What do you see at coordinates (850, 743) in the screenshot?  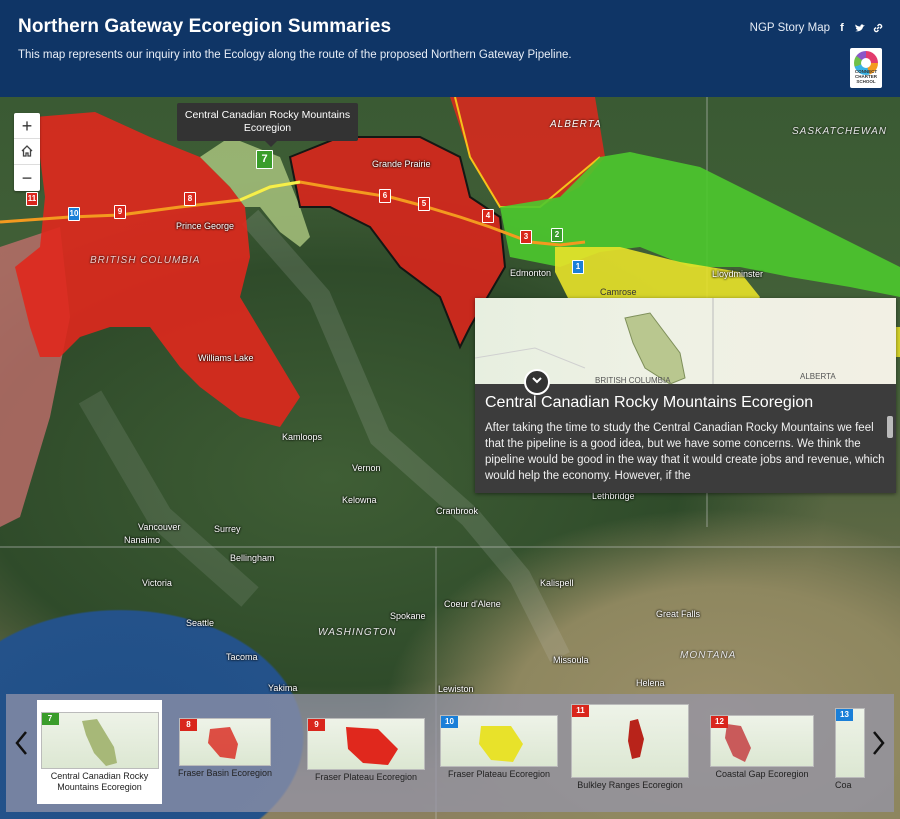 I see `carousel-thumb-image: 13` at bounding box center [850, 743].